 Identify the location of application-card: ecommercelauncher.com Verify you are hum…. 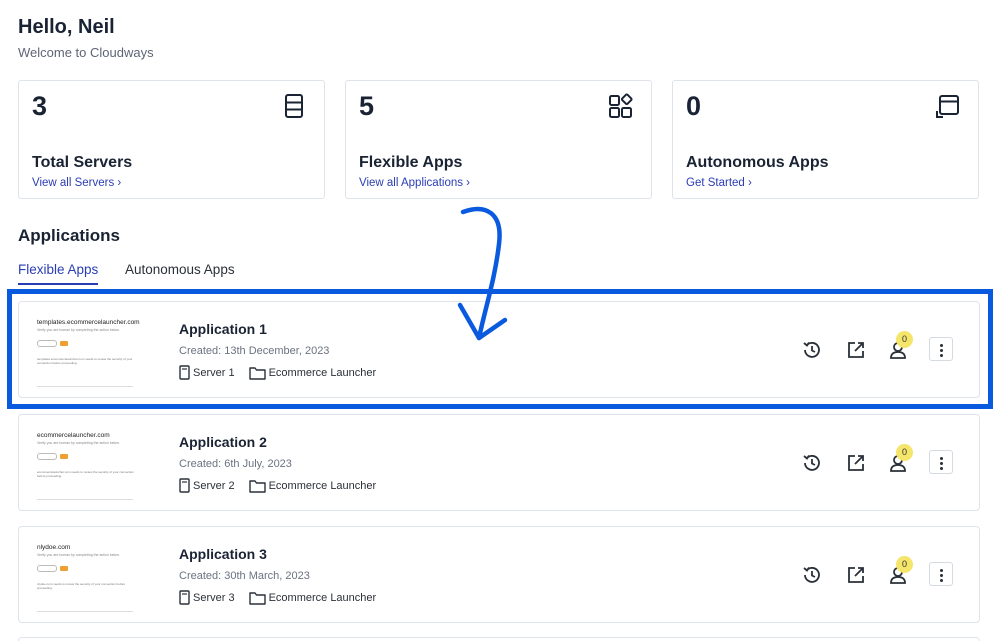
(499, 462).